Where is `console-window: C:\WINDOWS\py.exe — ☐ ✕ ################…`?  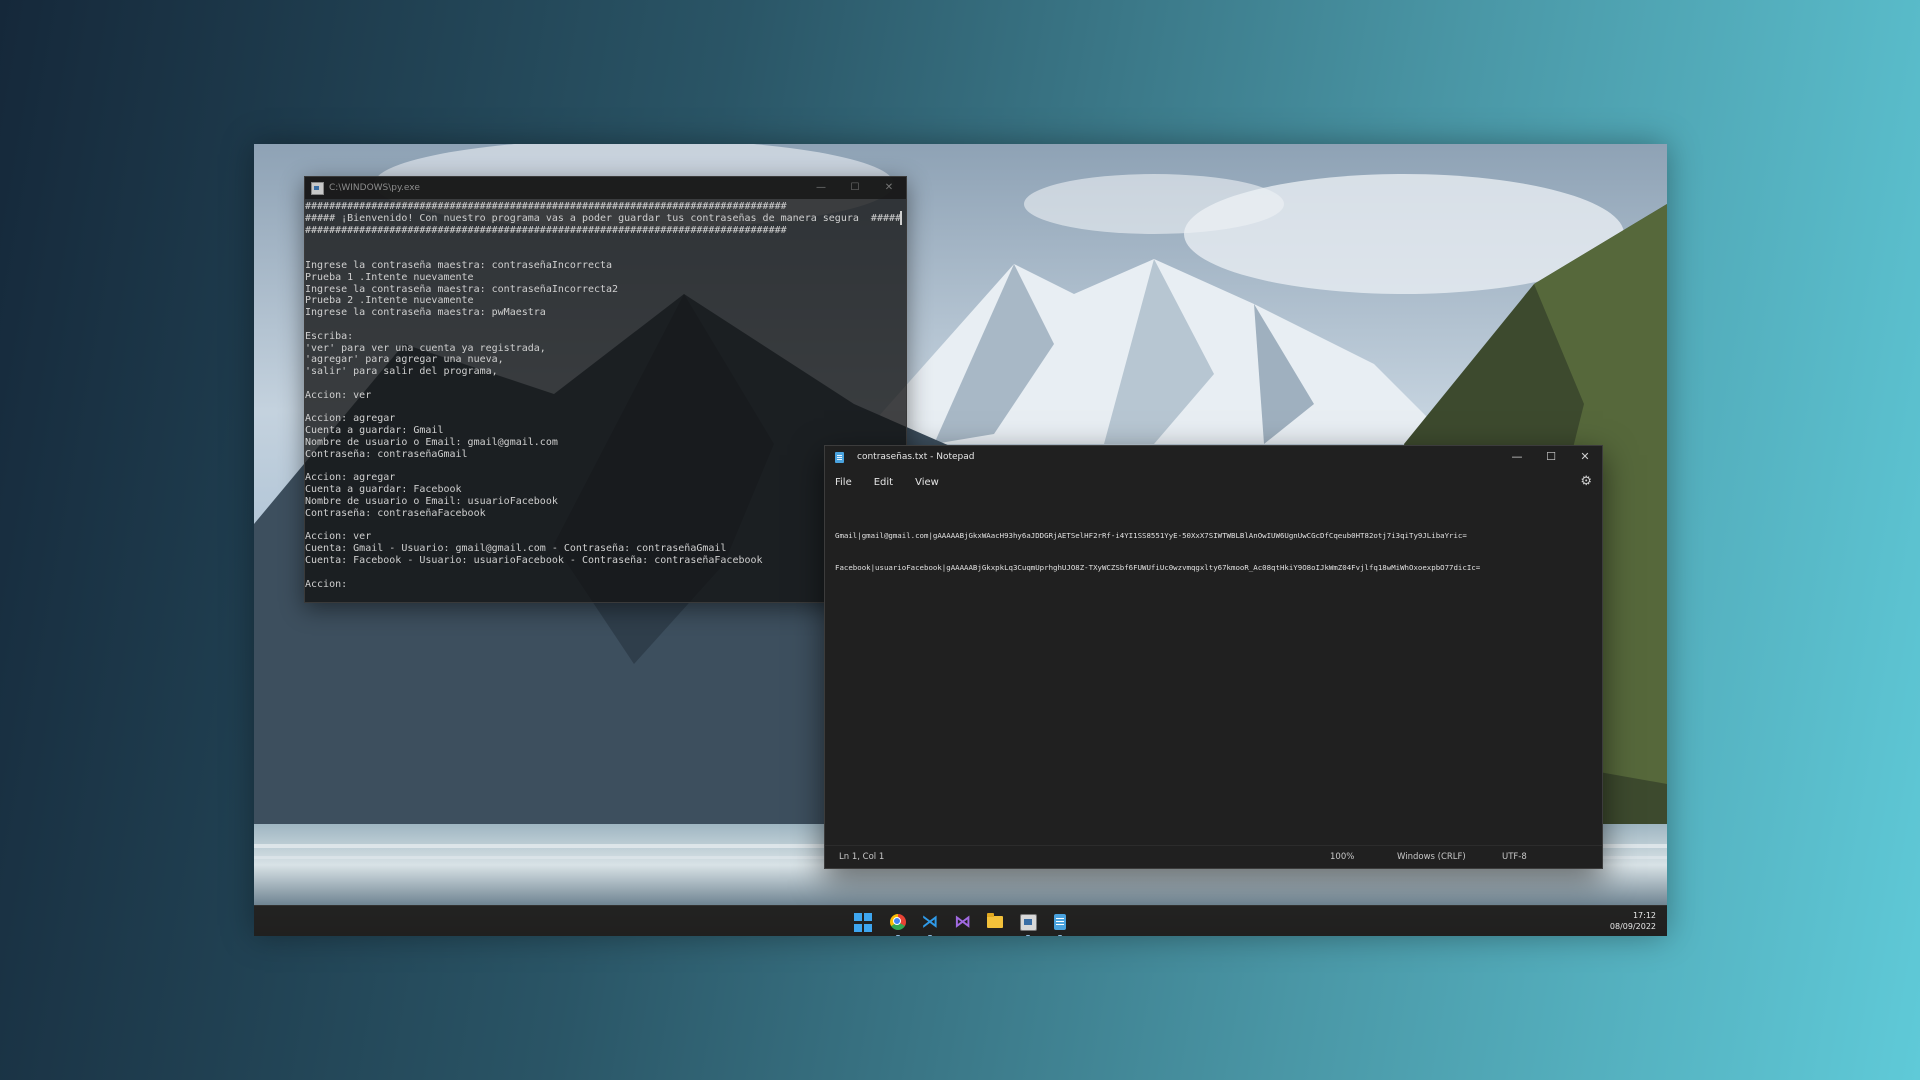
console-window: C:\WINDOWS\py.exe — ☐ ✕ ################… is located at coordinates (605, 389).